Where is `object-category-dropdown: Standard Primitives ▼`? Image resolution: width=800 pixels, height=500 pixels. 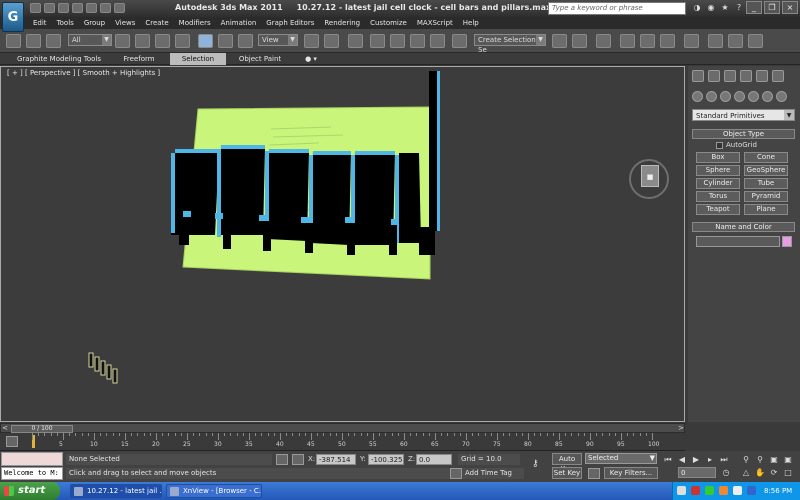
object-category-dropdown: Standard Primitives ▼ is located at coordinates (743, 115).